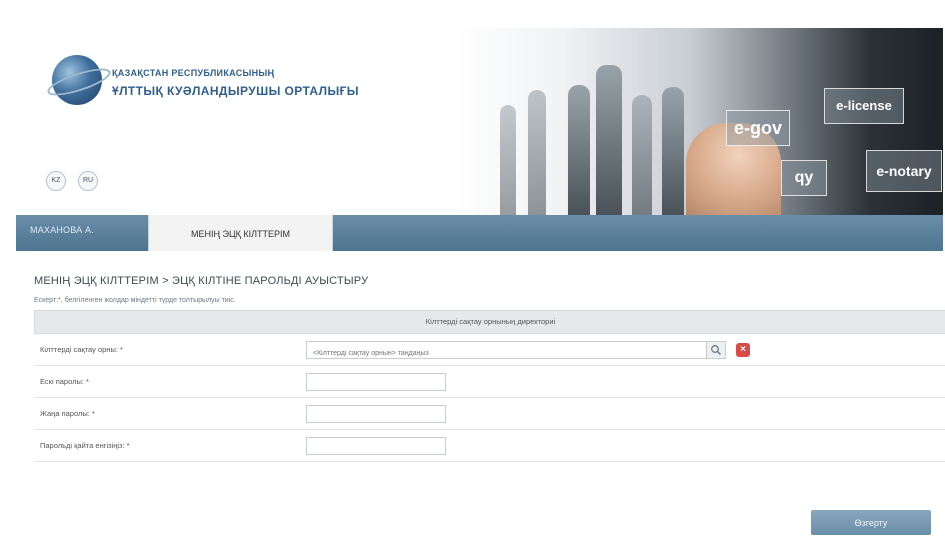 This screenshot has width=945, height=550. I want to click on search-icon, so click(716, 350).